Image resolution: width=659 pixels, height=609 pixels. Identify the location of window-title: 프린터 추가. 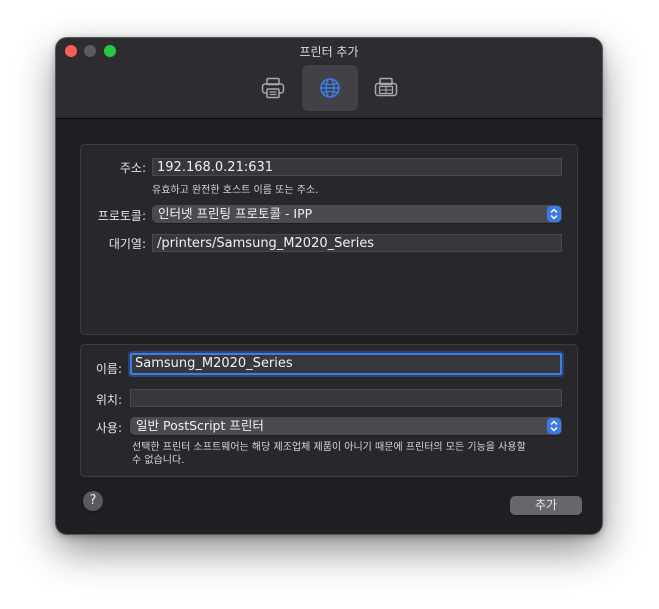
(329, 52).